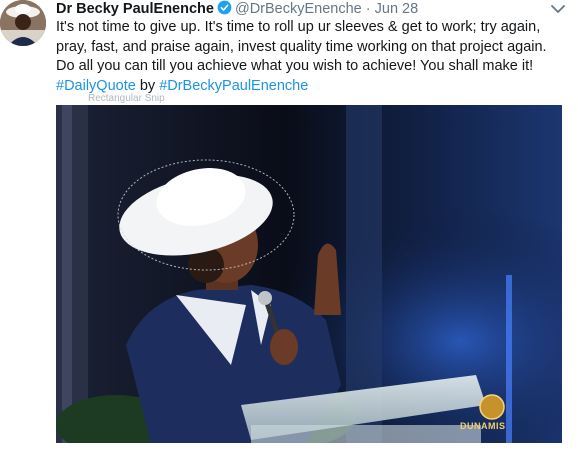 The image size is (578, 459). What do you see at coordinates (96, 86) in the screenshot?
I see `hashtag-daily-quote: #DailyQuote` at bounding box center [96, 86].